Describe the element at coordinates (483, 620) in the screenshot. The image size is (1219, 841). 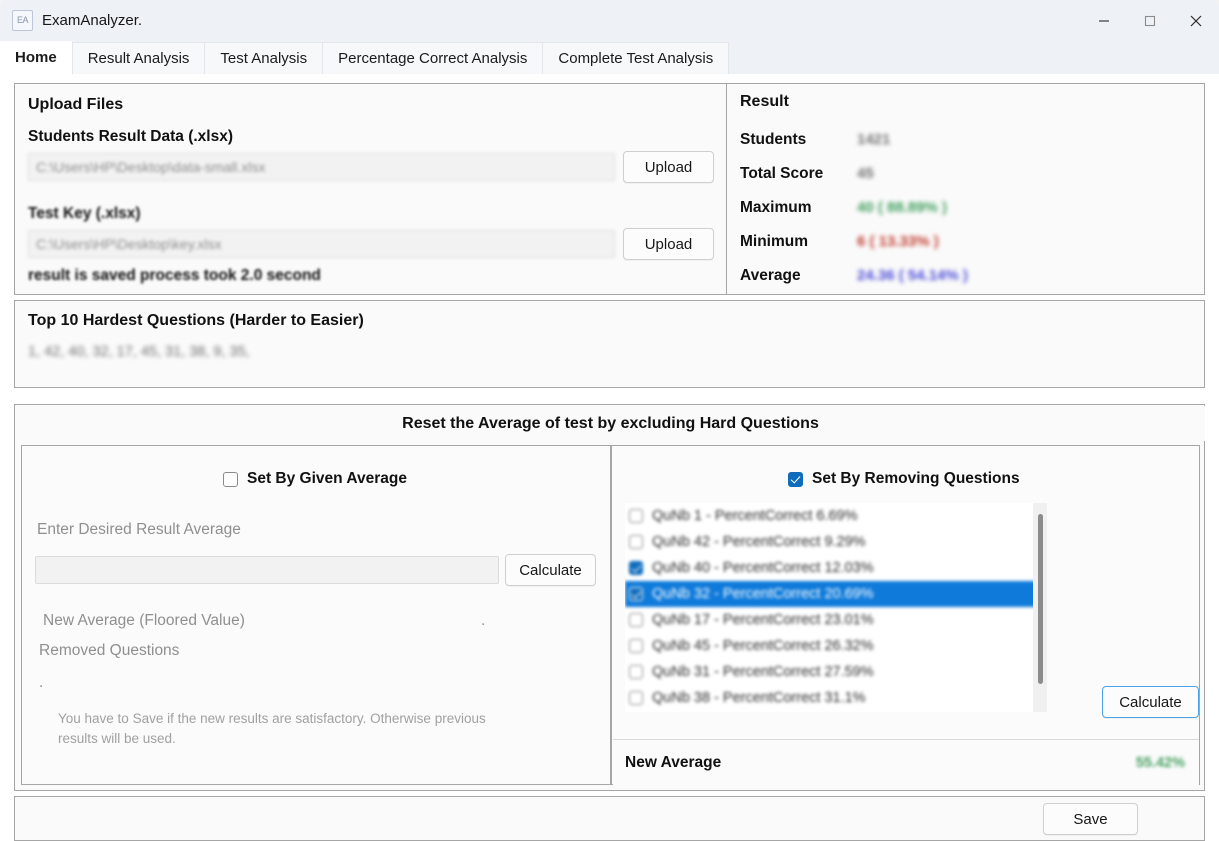
I see `new-average-floored-value: .` at that location.